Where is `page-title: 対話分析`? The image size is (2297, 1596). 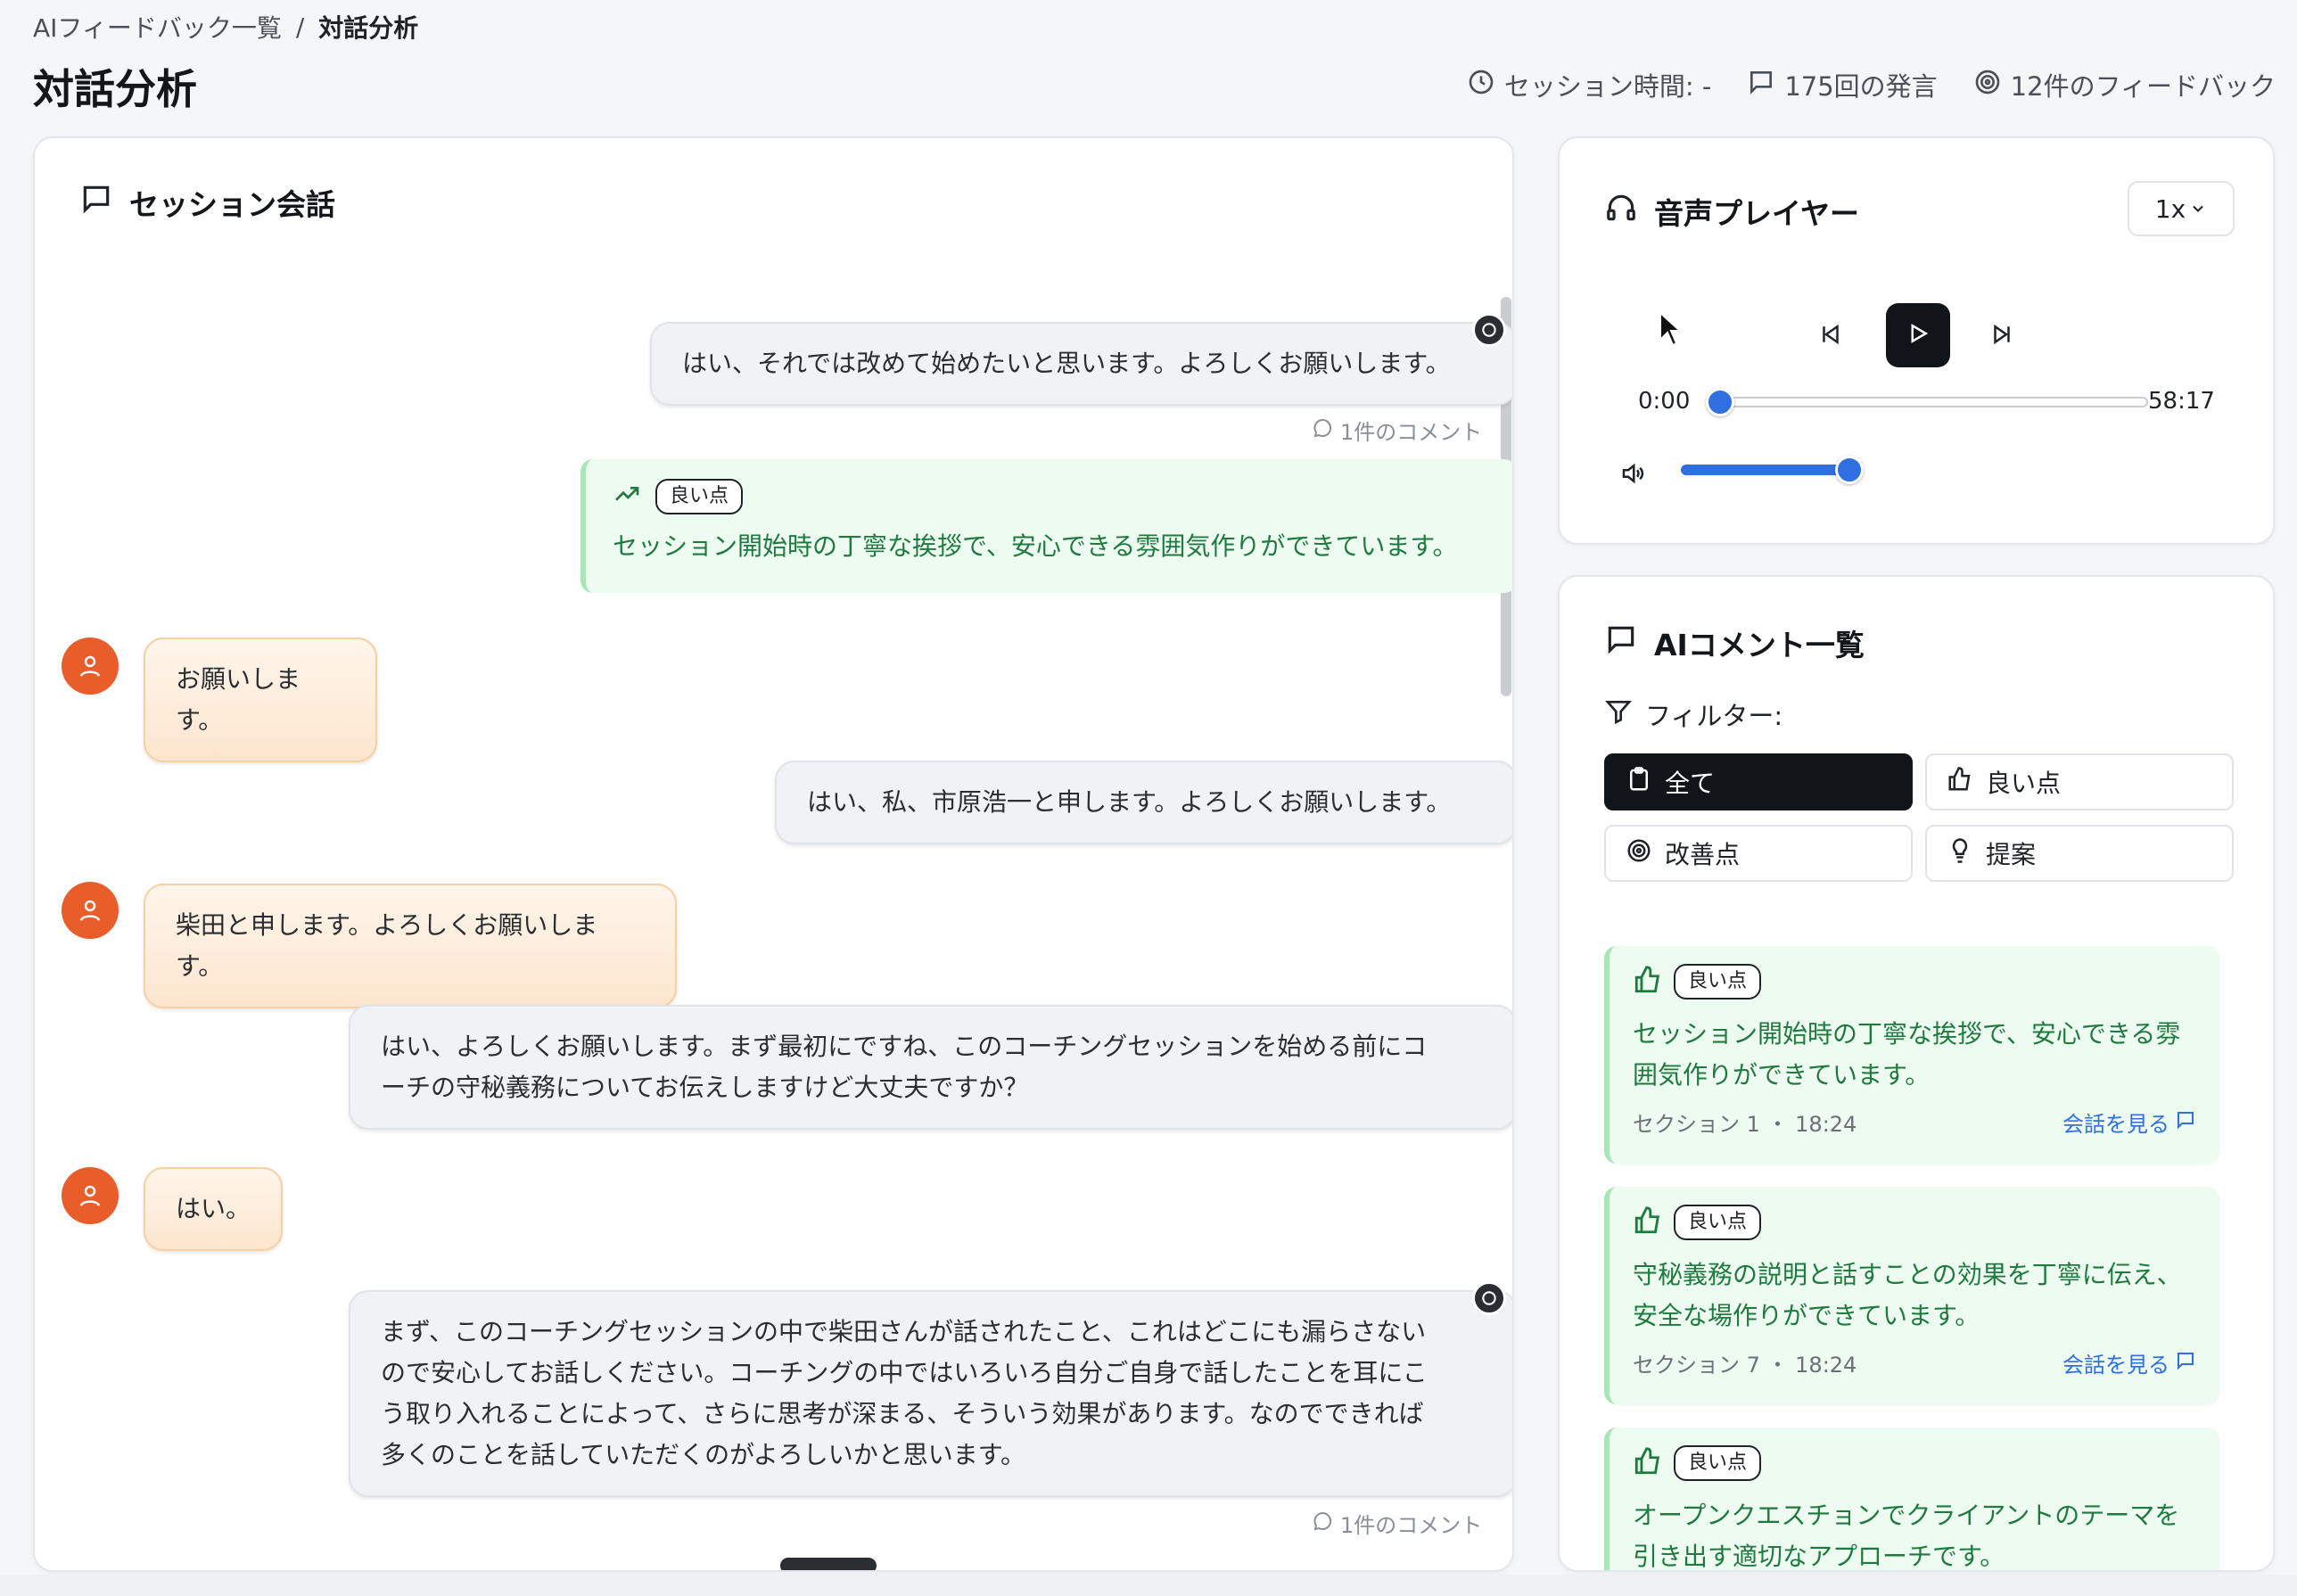 page-title: 対話分析 is located at coordinates (115, 89).